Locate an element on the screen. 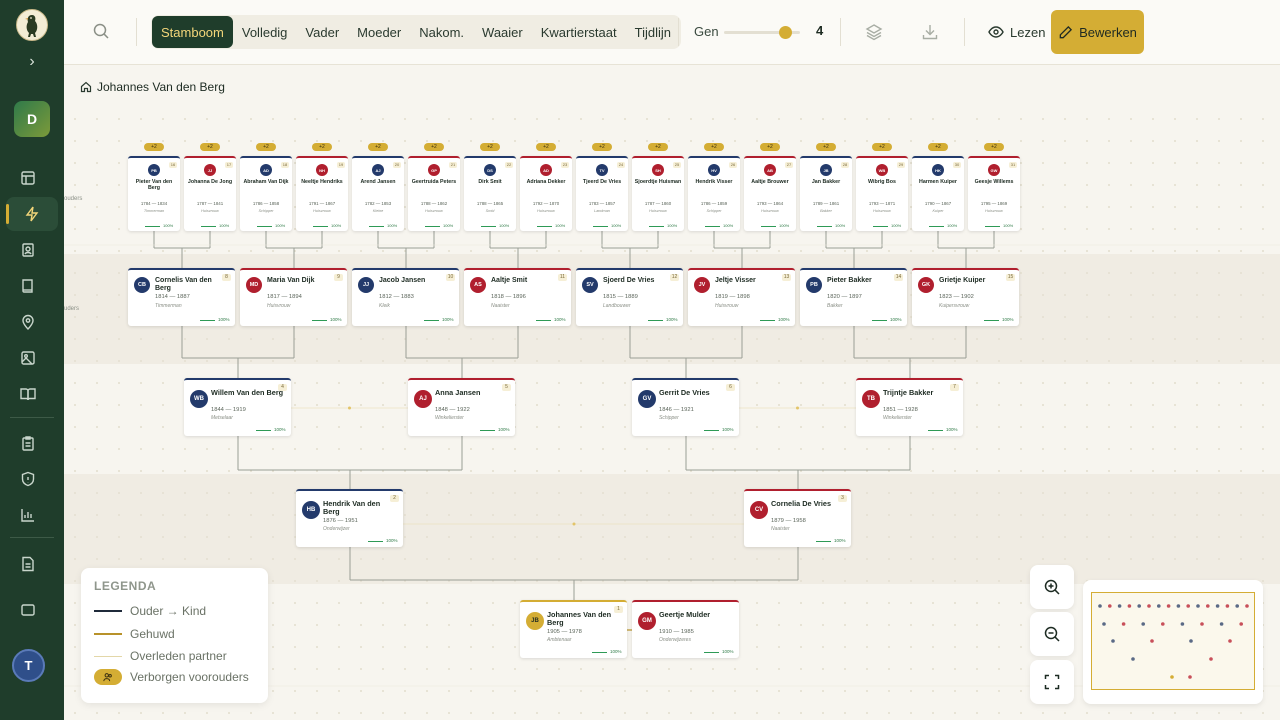 Image resolution: width=1280 pixels, height=720 pixels. person-occupation: Kleik is located at coordinates (384, 306).